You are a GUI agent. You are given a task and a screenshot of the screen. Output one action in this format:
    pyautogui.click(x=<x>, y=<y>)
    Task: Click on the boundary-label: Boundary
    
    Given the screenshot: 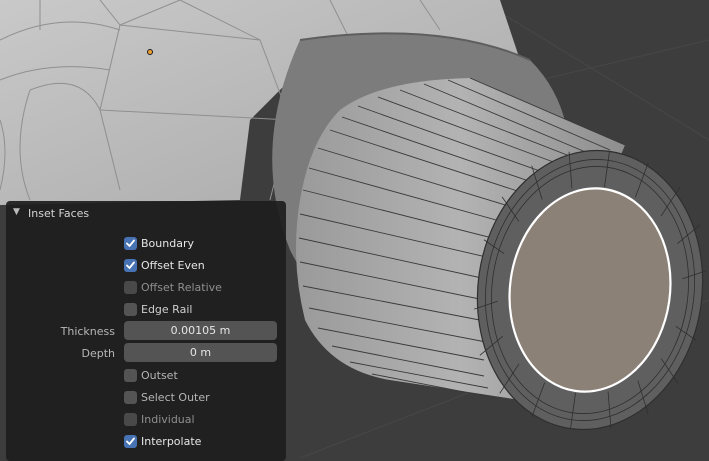 What is the action you would take?
    pyautogui.click(x=167, y=243)
    